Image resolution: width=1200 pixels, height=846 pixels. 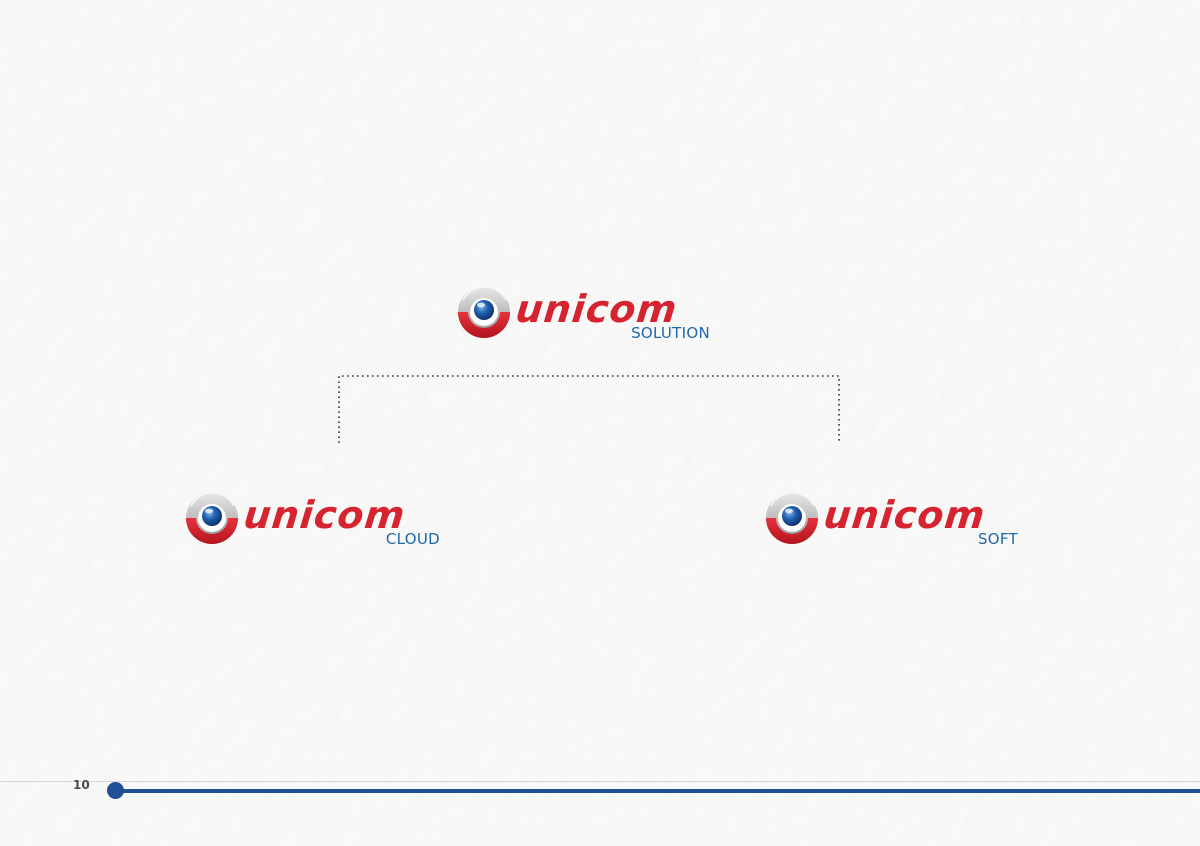 I want to click on org-connector-lines, so click(x=589, y=409).